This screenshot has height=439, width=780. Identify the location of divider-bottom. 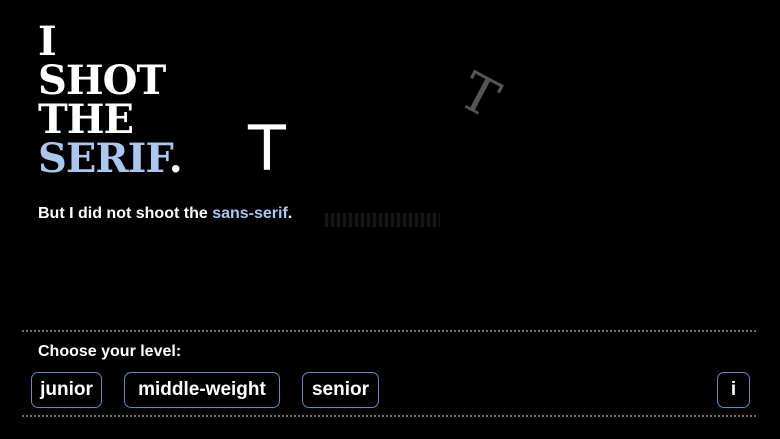
(389, 416).